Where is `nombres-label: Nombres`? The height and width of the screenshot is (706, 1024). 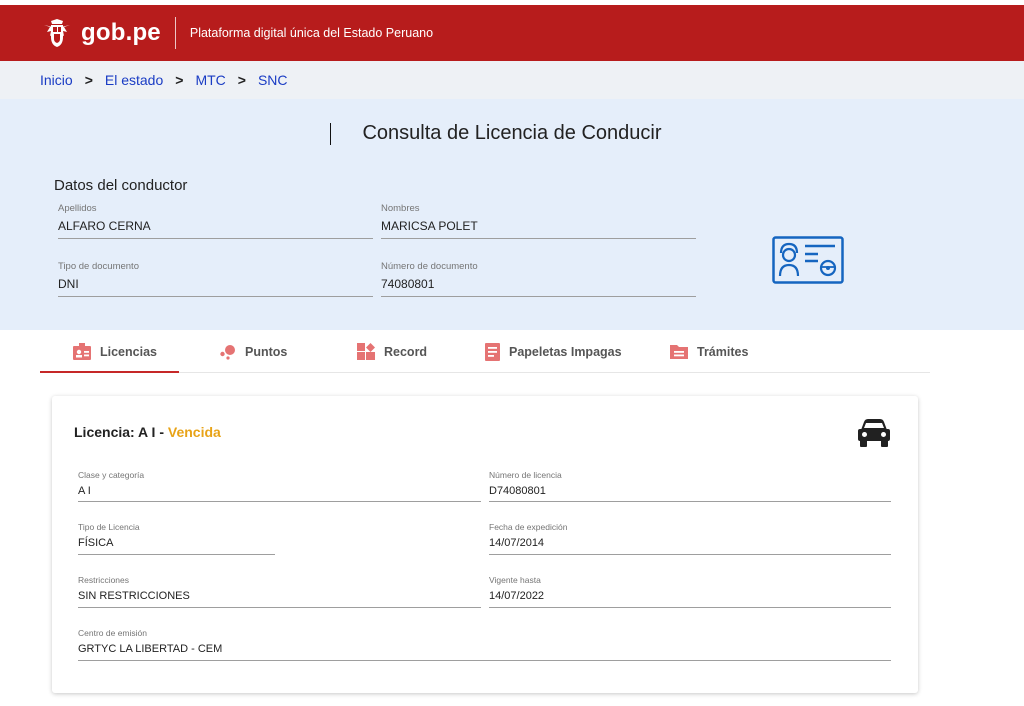
nombres-label: Nombres is located at coordinates (400, 208).